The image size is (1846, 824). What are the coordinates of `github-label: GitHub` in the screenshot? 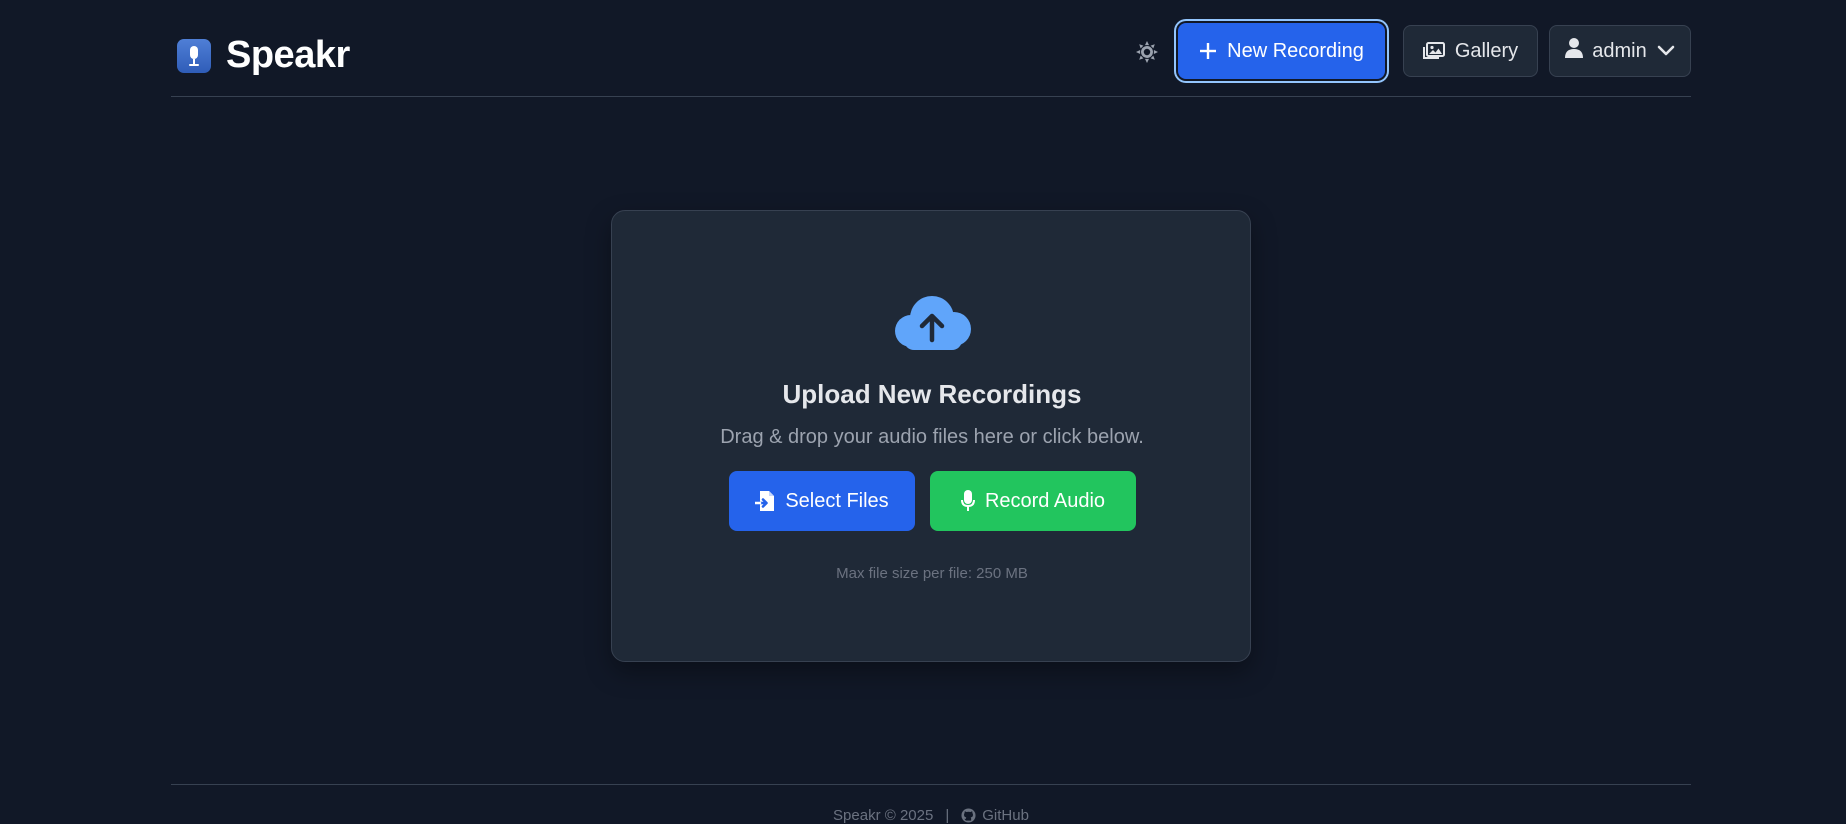 It's located at (1005, 815).